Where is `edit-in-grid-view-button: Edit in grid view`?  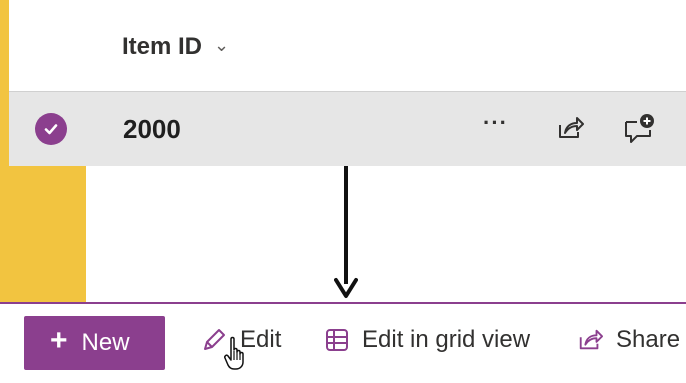 edit-in-grid-view-button: Edit in grid view is located at coordinates (427, 340).